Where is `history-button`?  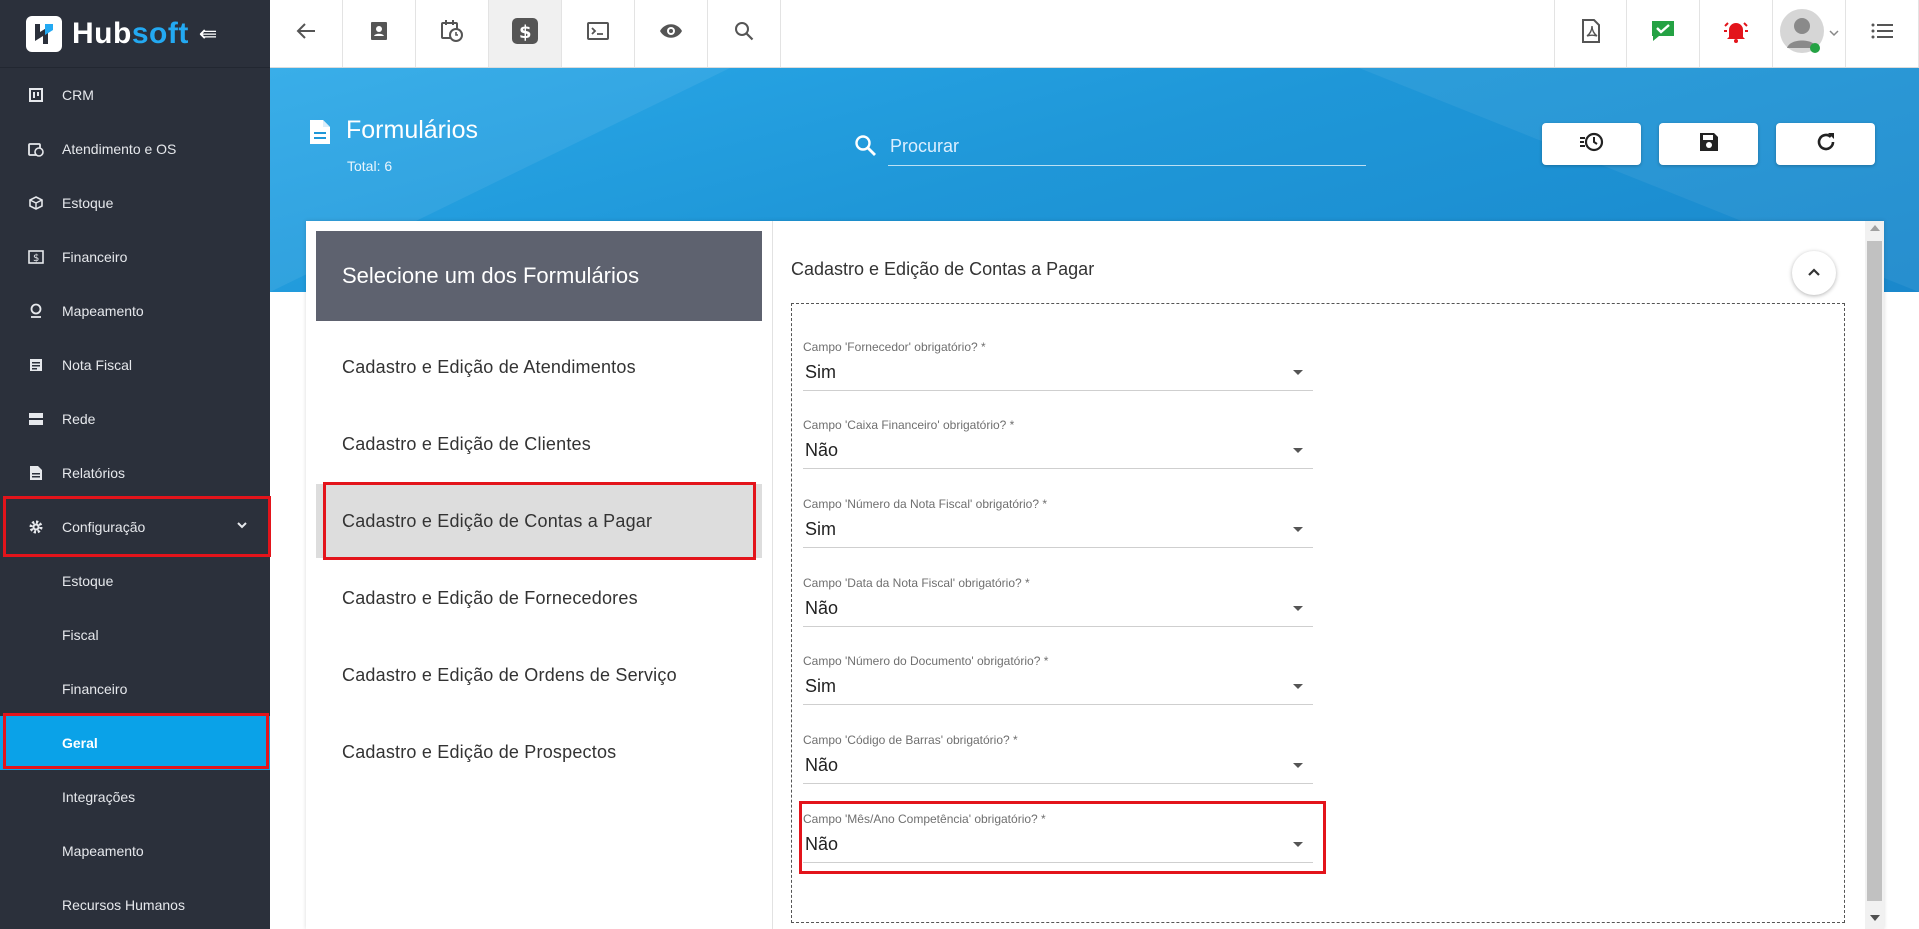
history-button is located at coordinates (1591, 144).